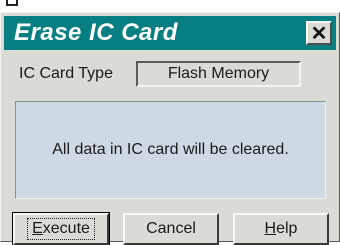 This screenshot has height=245, width=340. I want to click on help-button: Help, so click(281, 229).